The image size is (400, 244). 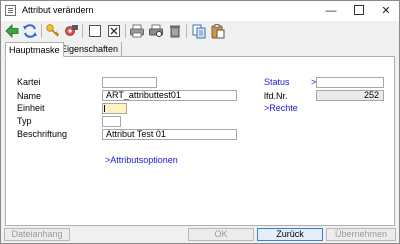 I want to click on key-icon, so click(x=53, y=31).